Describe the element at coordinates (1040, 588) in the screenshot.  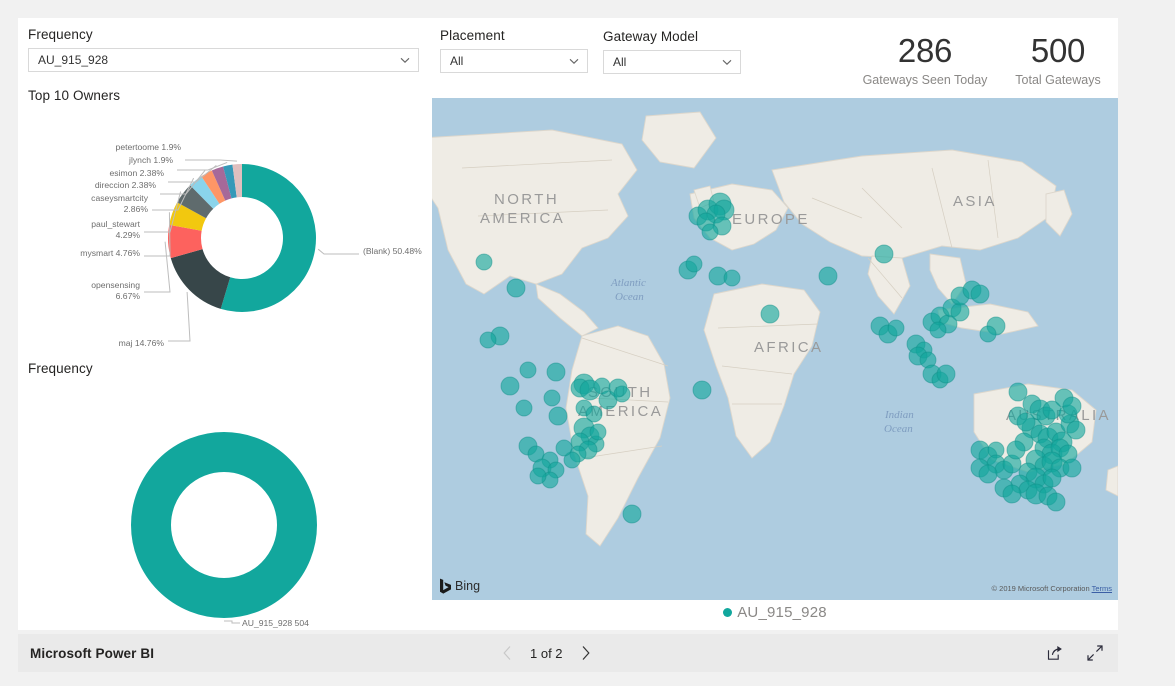
I see `map-copyright-text: © 2019 Microsoft Corporation` at that location.